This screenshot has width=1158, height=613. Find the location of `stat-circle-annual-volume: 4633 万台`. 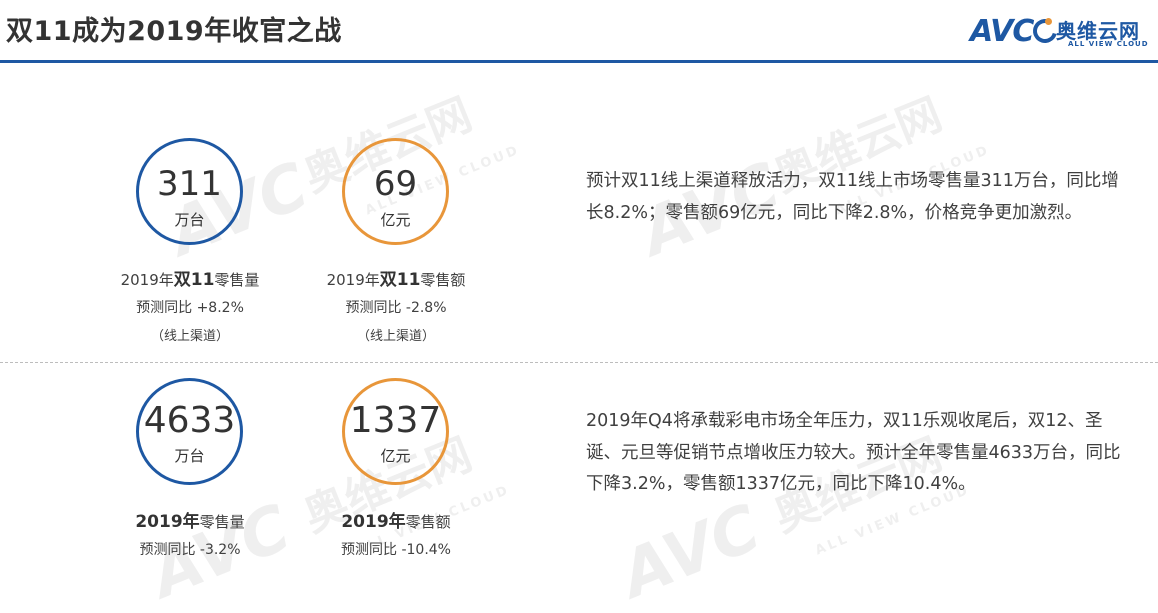

stat-circle-annual-volume: 4633 万台 is located at coordinates (189, 431).